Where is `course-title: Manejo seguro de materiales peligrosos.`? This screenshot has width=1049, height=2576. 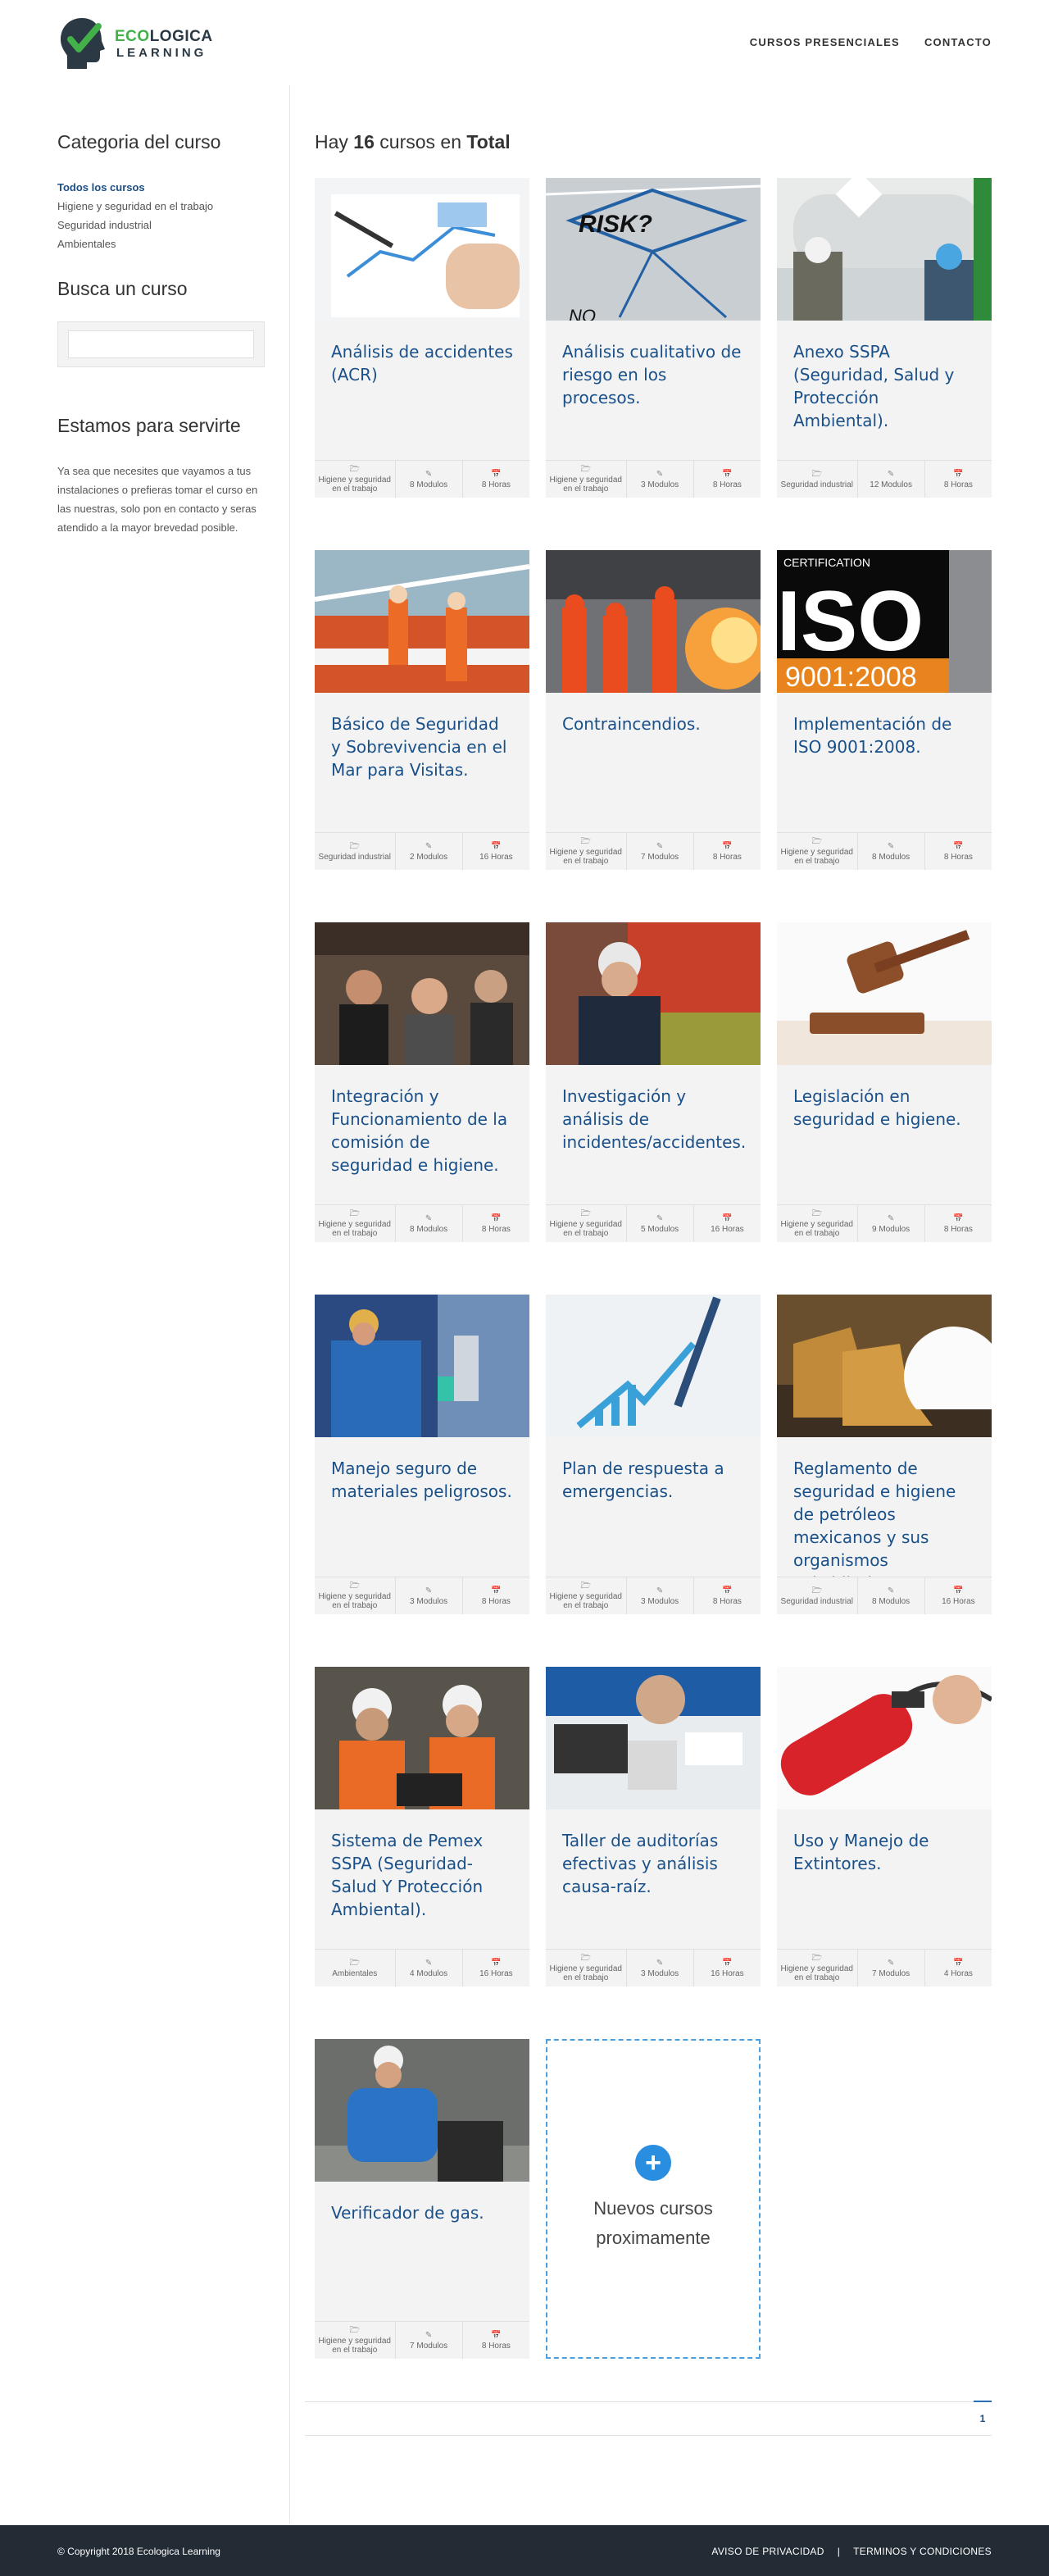 course-title: Manejo seguro de materiales peligrosos. is located at coordinates (422, 1507).